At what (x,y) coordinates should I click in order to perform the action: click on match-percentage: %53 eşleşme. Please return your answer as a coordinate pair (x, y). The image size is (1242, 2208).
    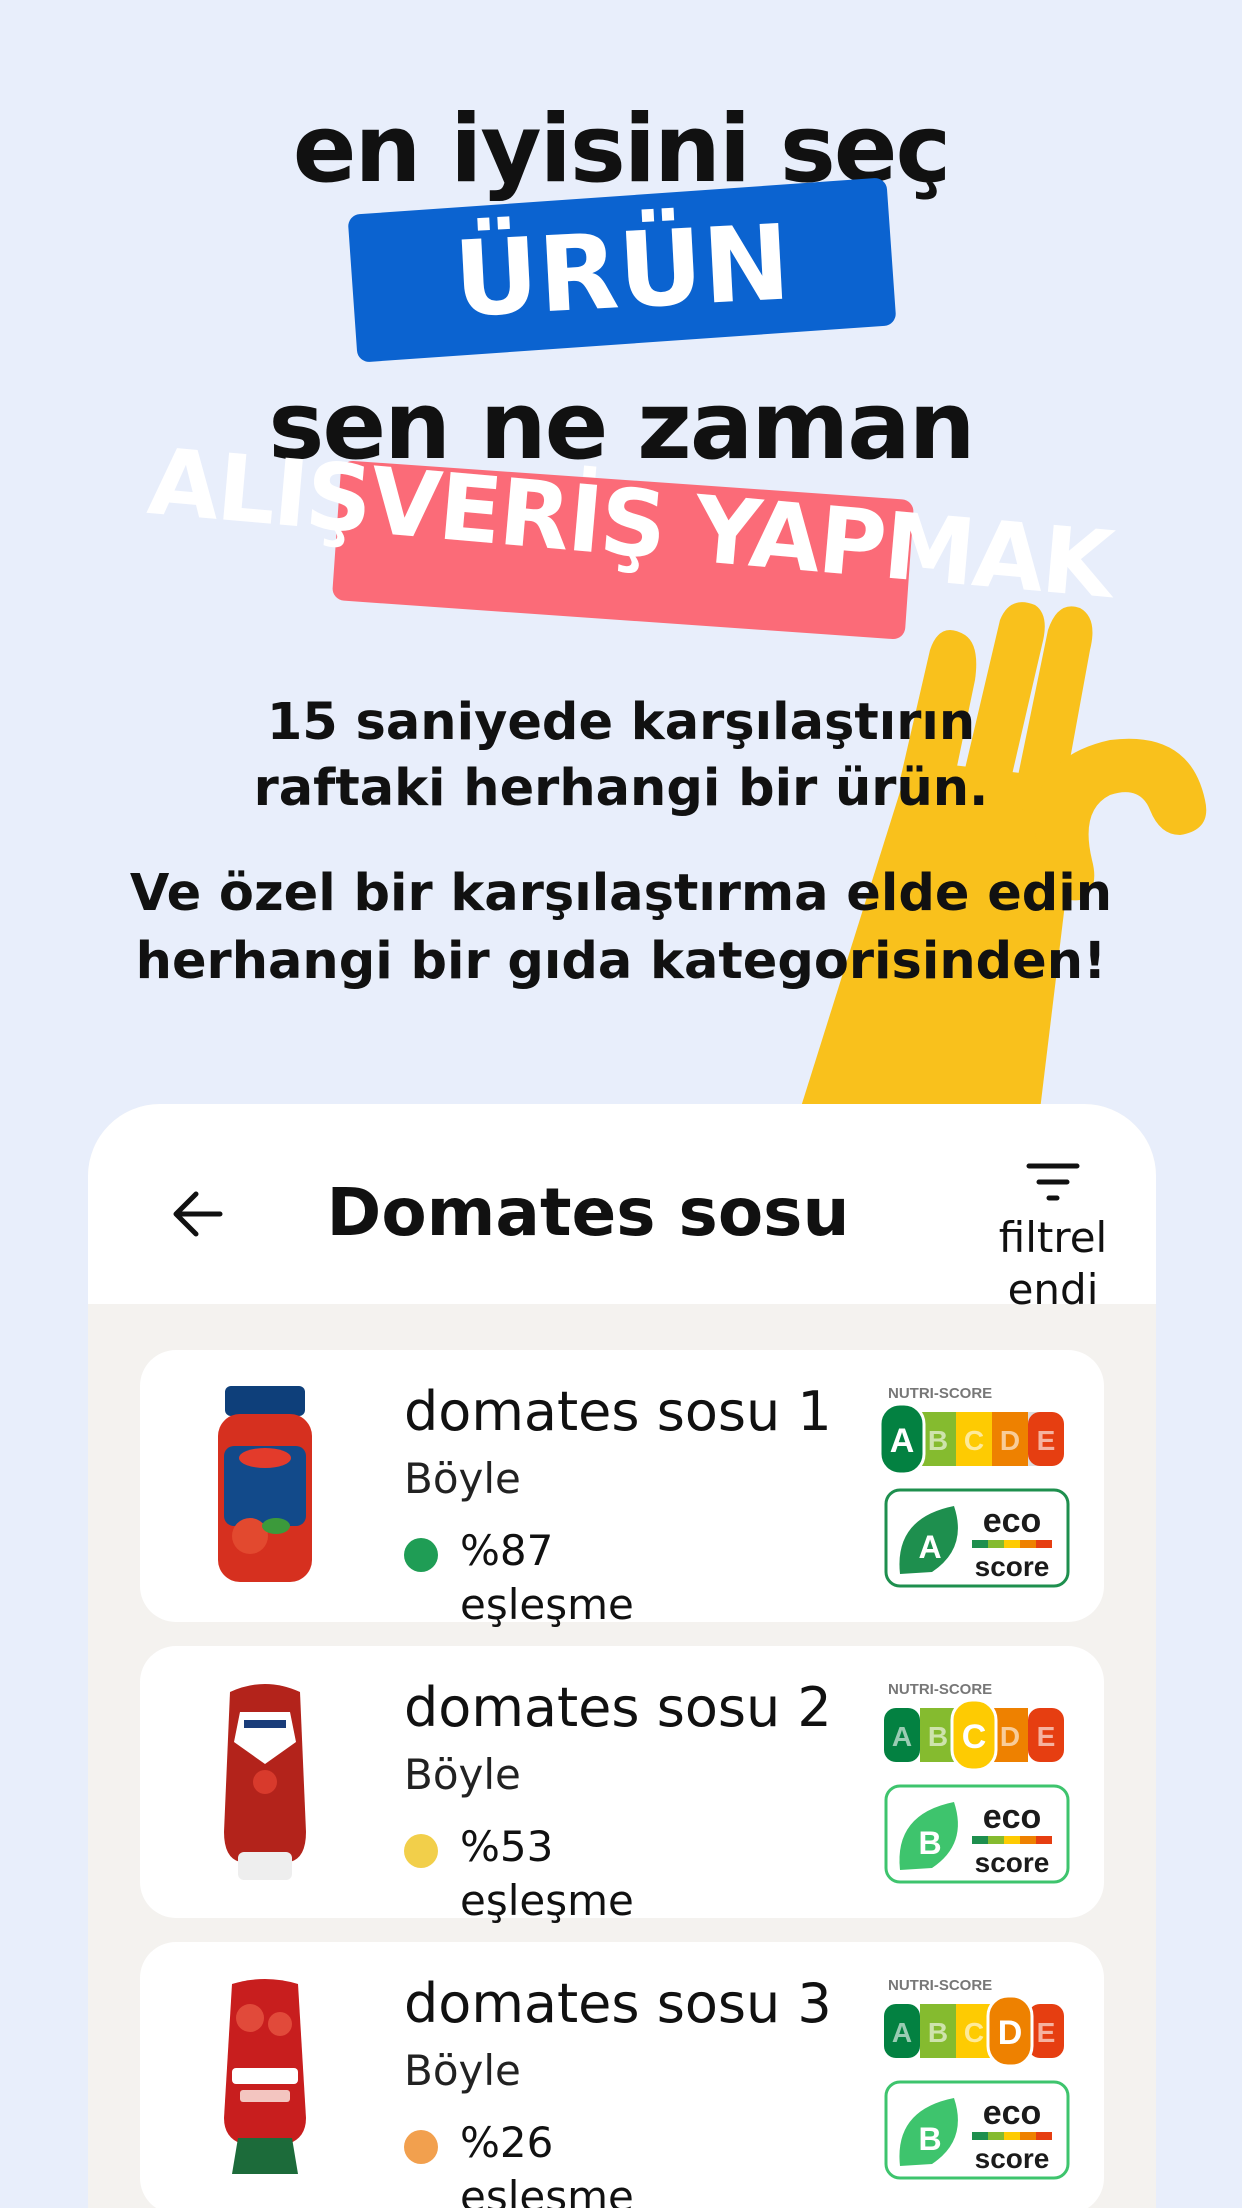
    Looking at the image, I should click on (547, 1873).